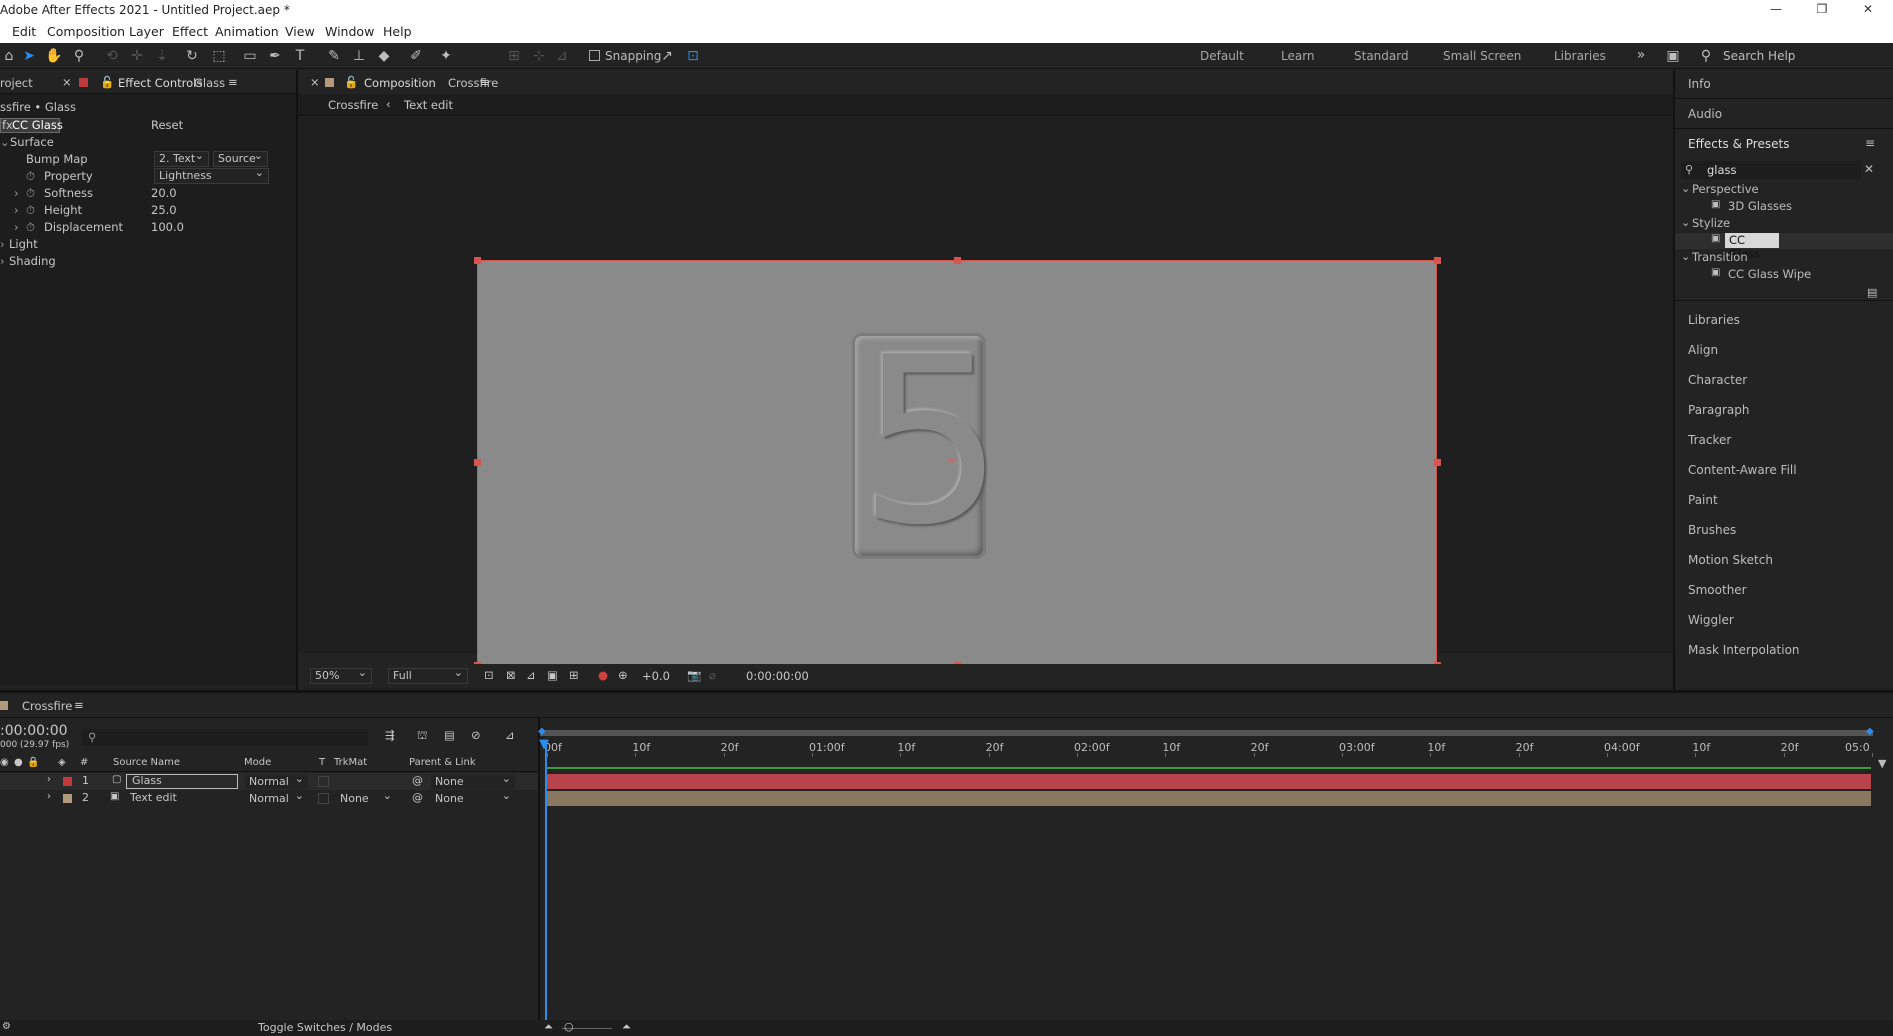 The image size is (1893, 1036). I want to click on layer-label-color, so click(67, 781).